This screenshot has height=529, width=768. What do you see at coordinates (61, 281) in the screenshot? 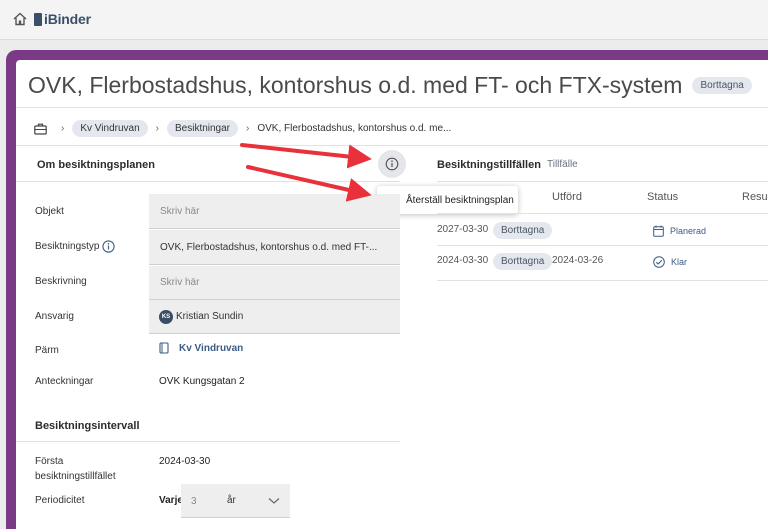
I see `beskrivning-label: Beskrivning` at bounding box center [61, 281].